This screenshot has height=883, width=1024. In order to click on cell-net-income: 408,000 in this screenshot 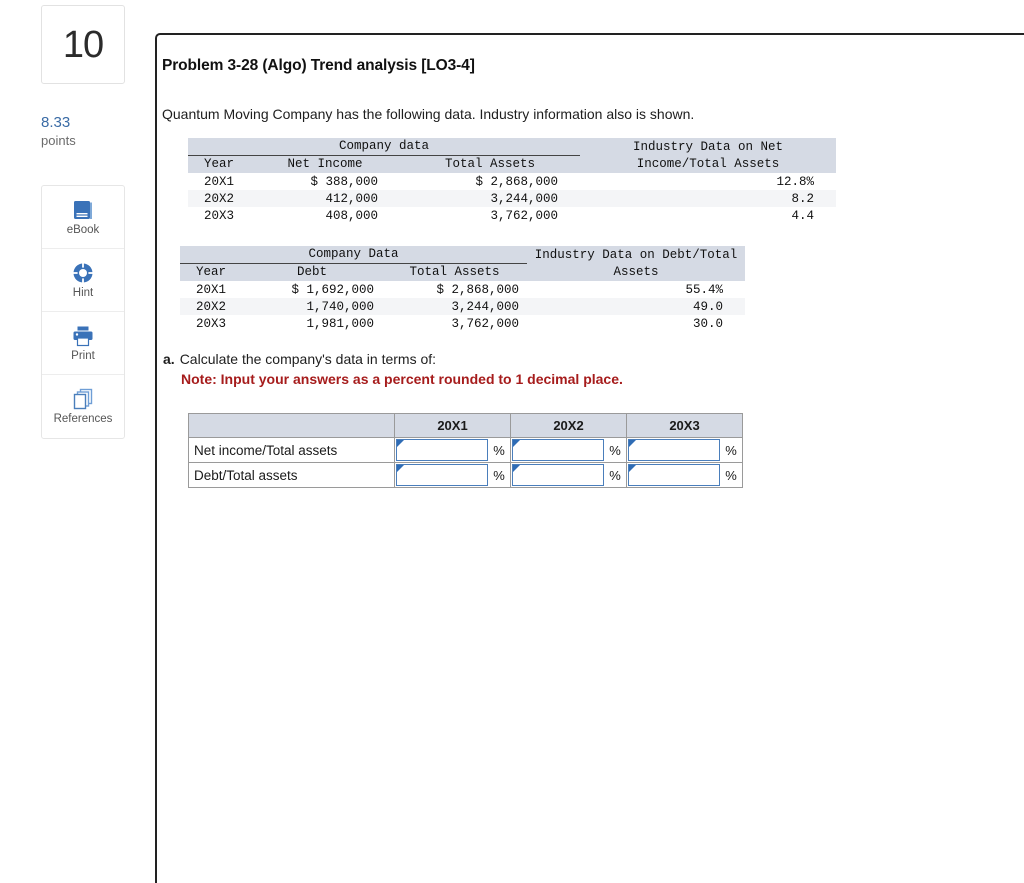, I will do `click(325, 215)`.